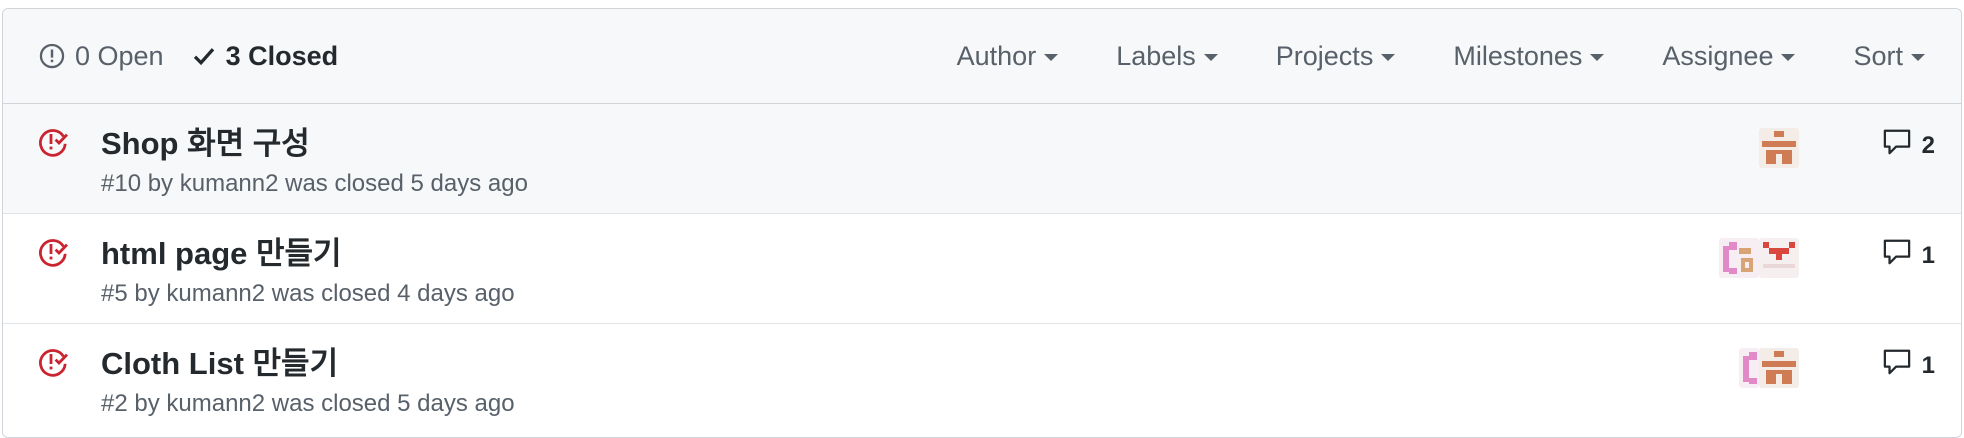 This screenshot has height=438, width=1964. Describe the element at coordinates (1928, 145) in the screenshot. I see `comment-count: 2` at that location.